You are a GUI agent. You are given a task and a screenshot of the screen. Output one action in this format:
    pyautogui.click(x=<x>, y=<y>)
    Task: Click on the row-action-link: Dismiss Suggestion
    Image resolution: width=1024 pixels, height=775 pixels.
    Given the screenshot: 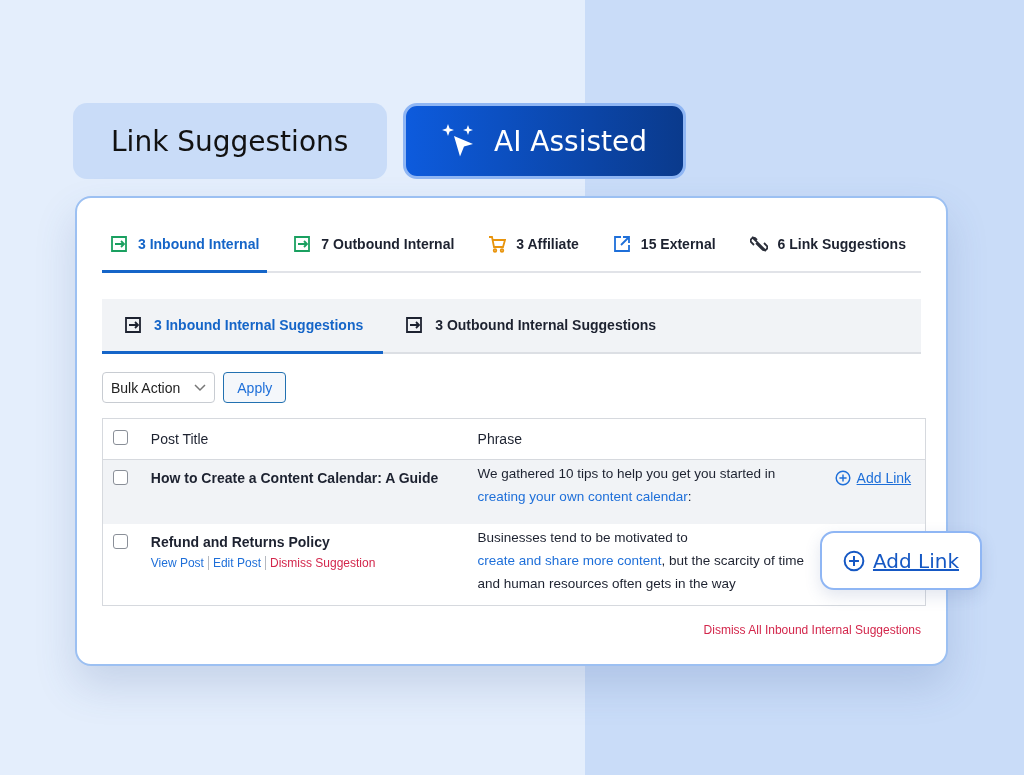 What is the action you would take?
    pyautogui.click(x=320, y=563)
    